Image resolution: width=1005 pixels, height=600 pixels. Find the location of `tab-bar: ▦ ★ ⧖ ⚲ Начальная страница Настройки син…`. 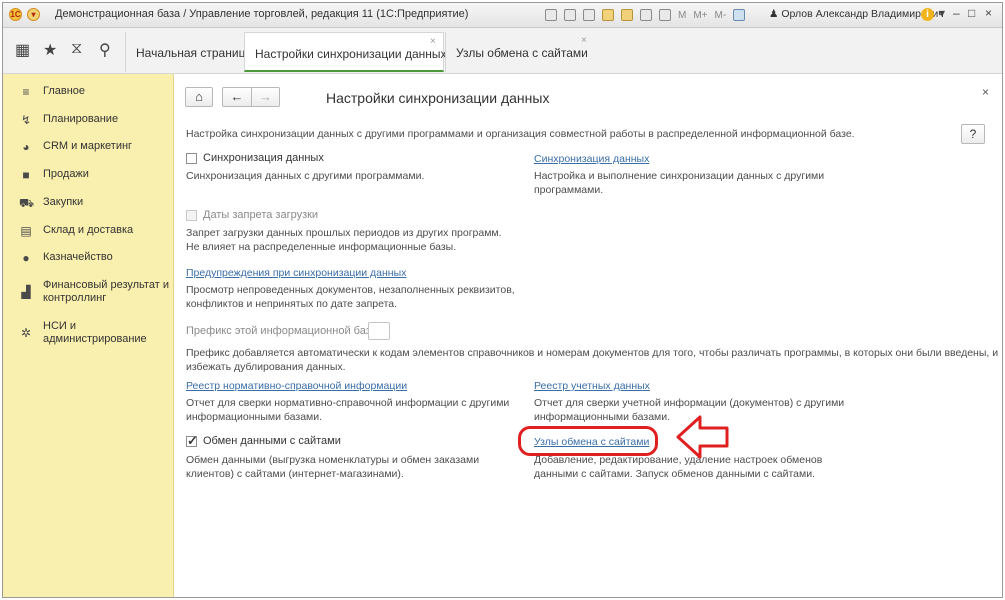

tab-bar: ▦ ★ ⧖ ⚲ Начальная страница Настройки син… is located at coordinates (502, 51).